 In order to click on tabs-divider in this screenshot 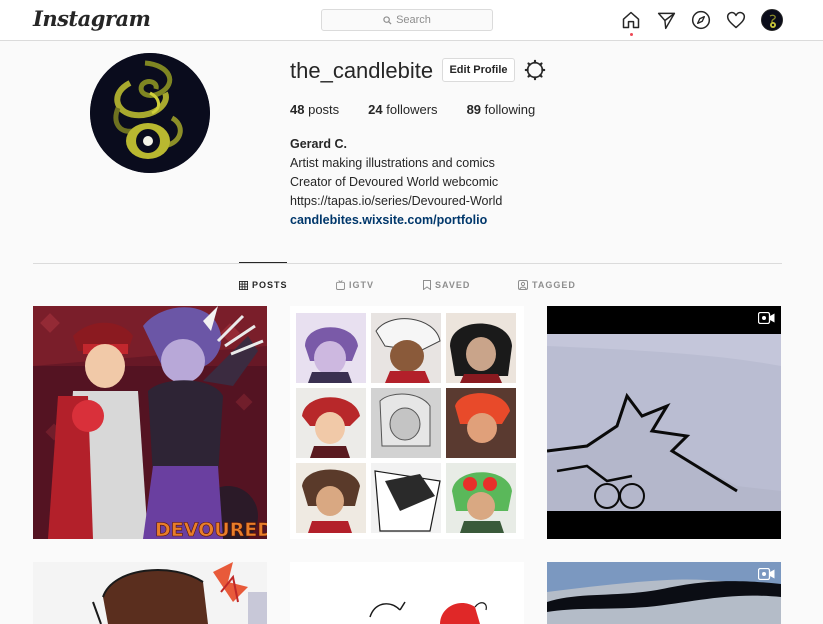, I will do `click(407, 263)`.